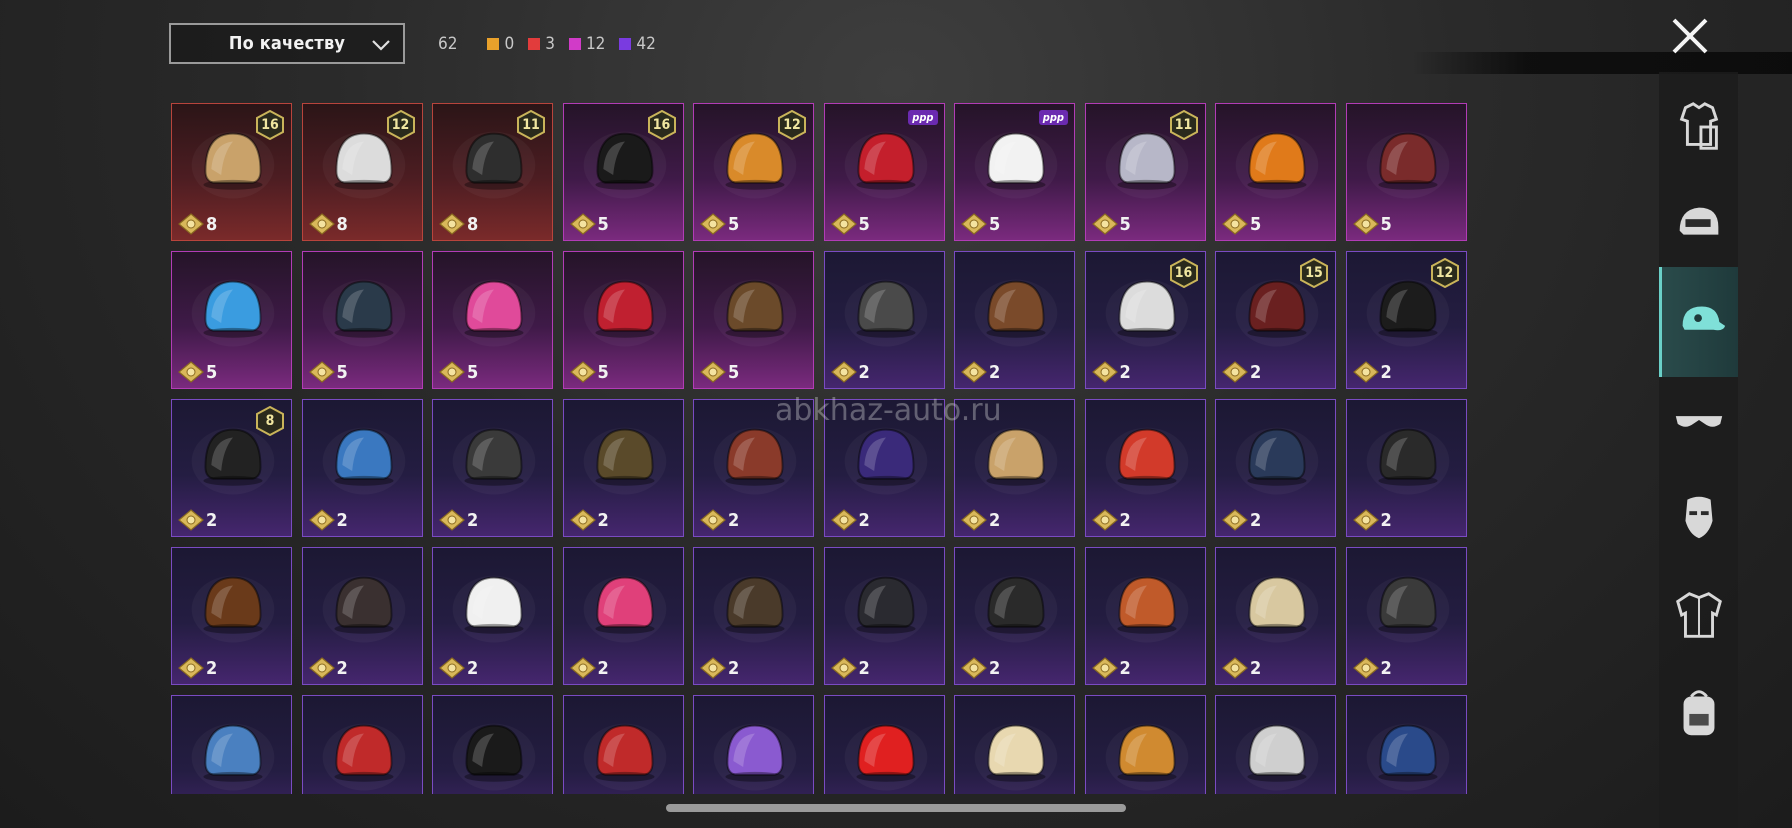 The image size is (1792, 828). I want to click on item-cost-value: 5, so click(342, 372).